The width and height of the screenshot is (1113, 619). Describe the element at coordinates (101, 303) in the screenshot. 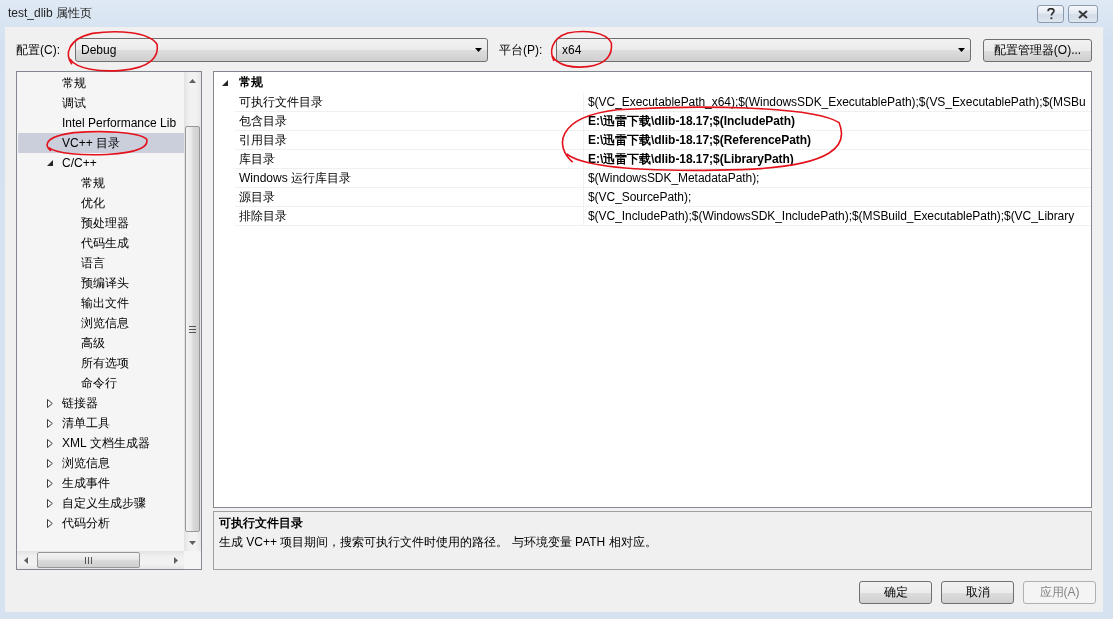

I see `tree-item: 输出文件` at that location.